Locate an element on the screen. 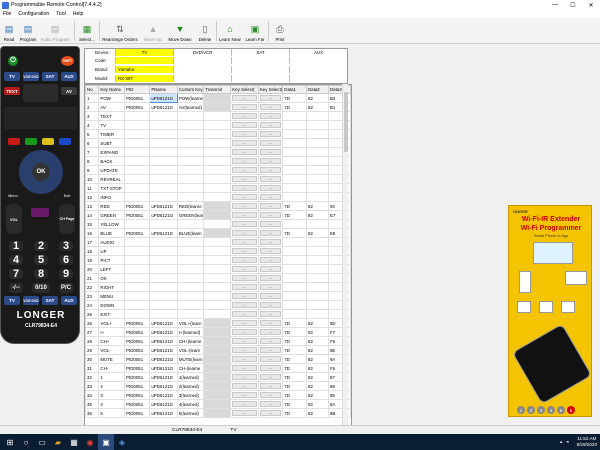 This screenshot has width=600, height=450. table-row: 35 4 PID0051 uPD6121G 4(learned)...... 7D 82 8A is located at coordinates (218, 404).